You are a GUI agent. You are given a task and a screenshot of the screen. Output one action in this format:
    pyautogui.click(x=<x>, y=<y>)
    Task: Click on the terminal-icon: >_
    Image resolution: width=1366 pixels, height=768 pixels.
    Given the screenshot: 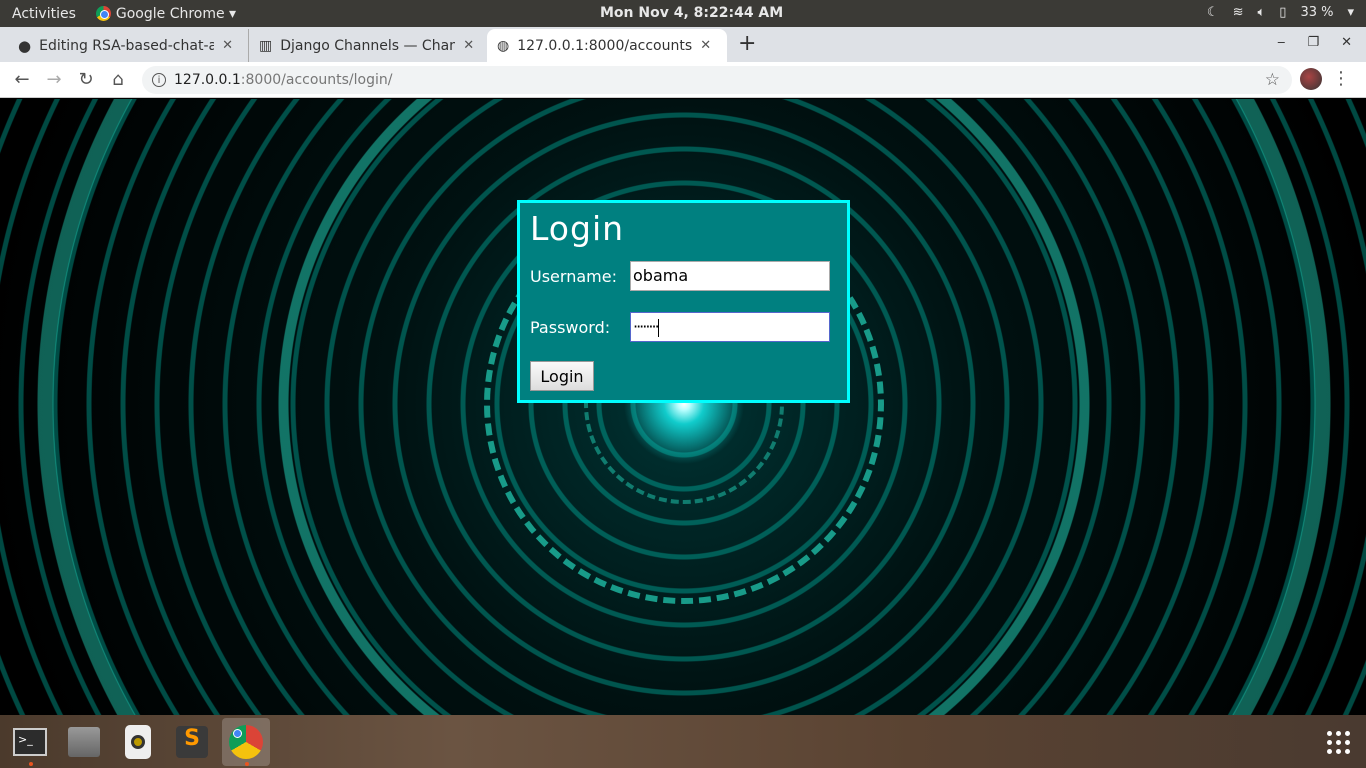 What is the action you would take?
    pyautogui.click(x=30, y=741)
    